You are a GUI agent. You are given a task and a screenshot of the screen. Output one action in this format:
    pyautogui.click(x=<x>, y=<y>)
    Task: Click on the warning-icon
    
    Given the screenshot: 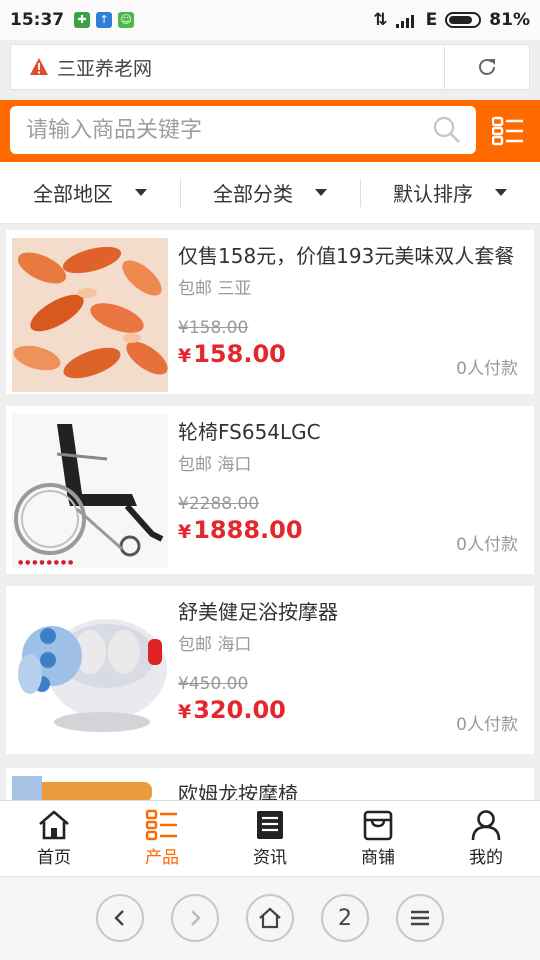 What is the action you would take?
    pyautogui.click(x=39, y=66)
    